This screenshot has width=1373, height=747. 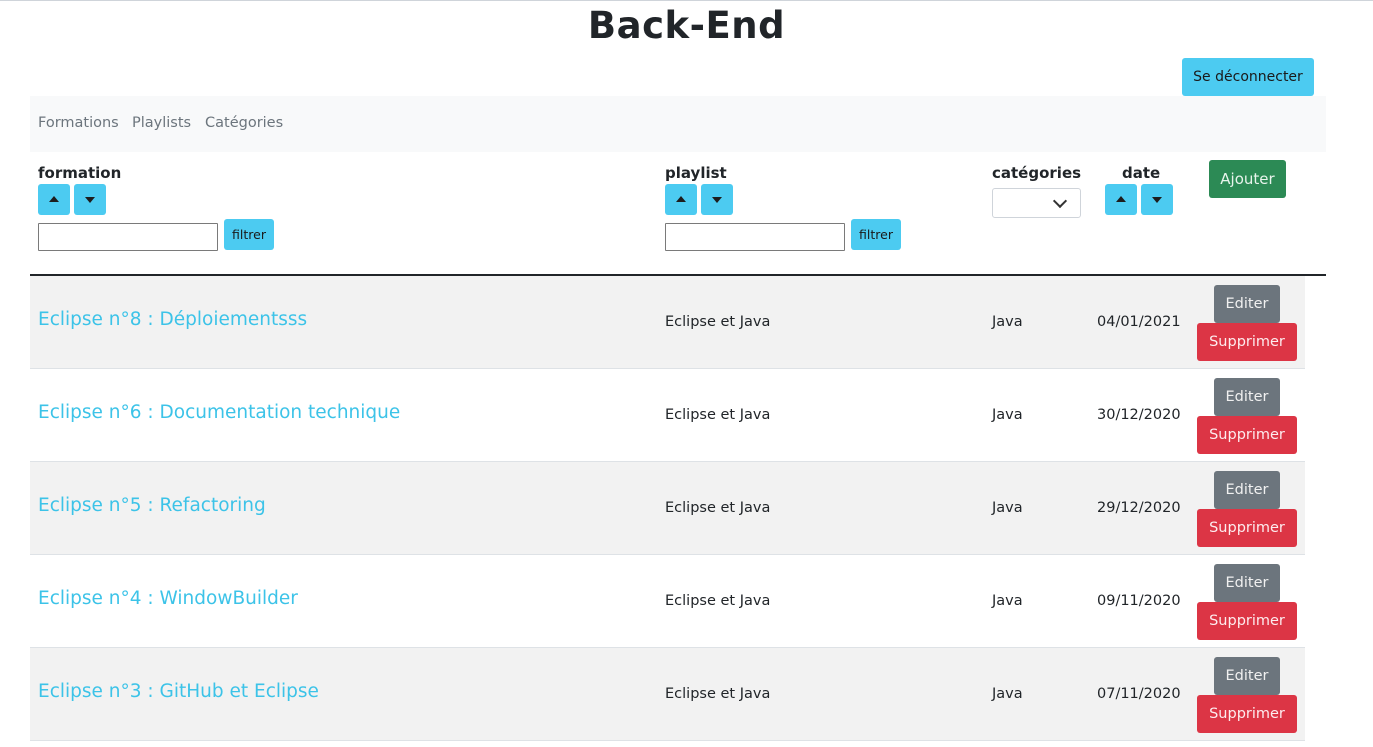 I want to click on formation-title-link: Eclipse n°5 : Refactoring, so click(x=152, y=505).